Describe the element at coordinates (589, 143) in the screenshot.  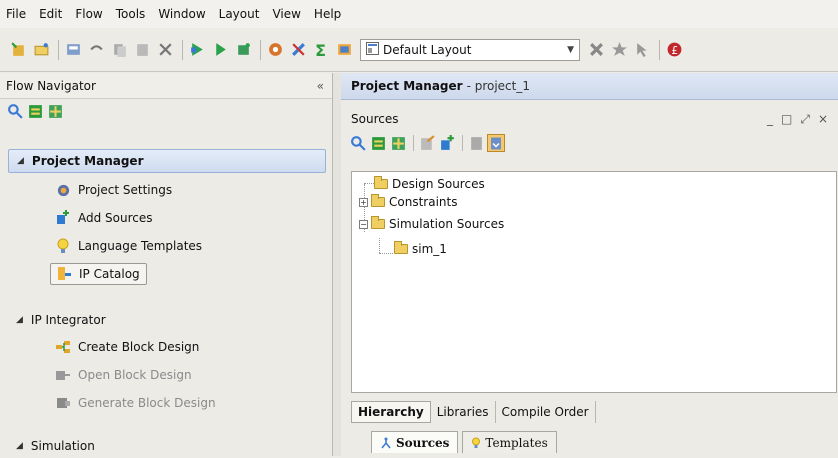
I see `sources-toolbar` at that location.